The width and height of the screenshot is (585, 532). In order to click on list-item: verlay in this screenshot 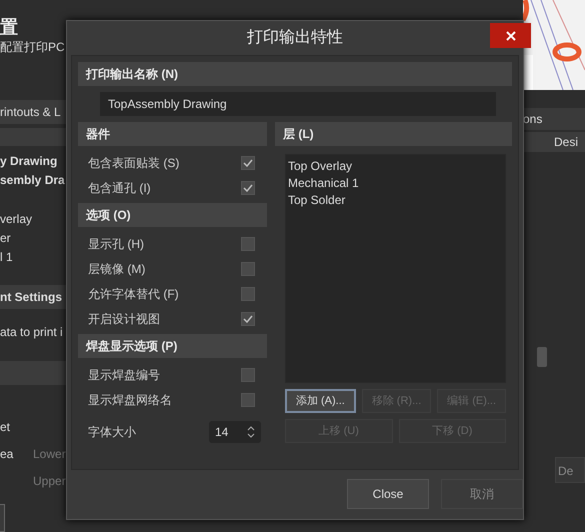, I will do `click(35, 219)`.